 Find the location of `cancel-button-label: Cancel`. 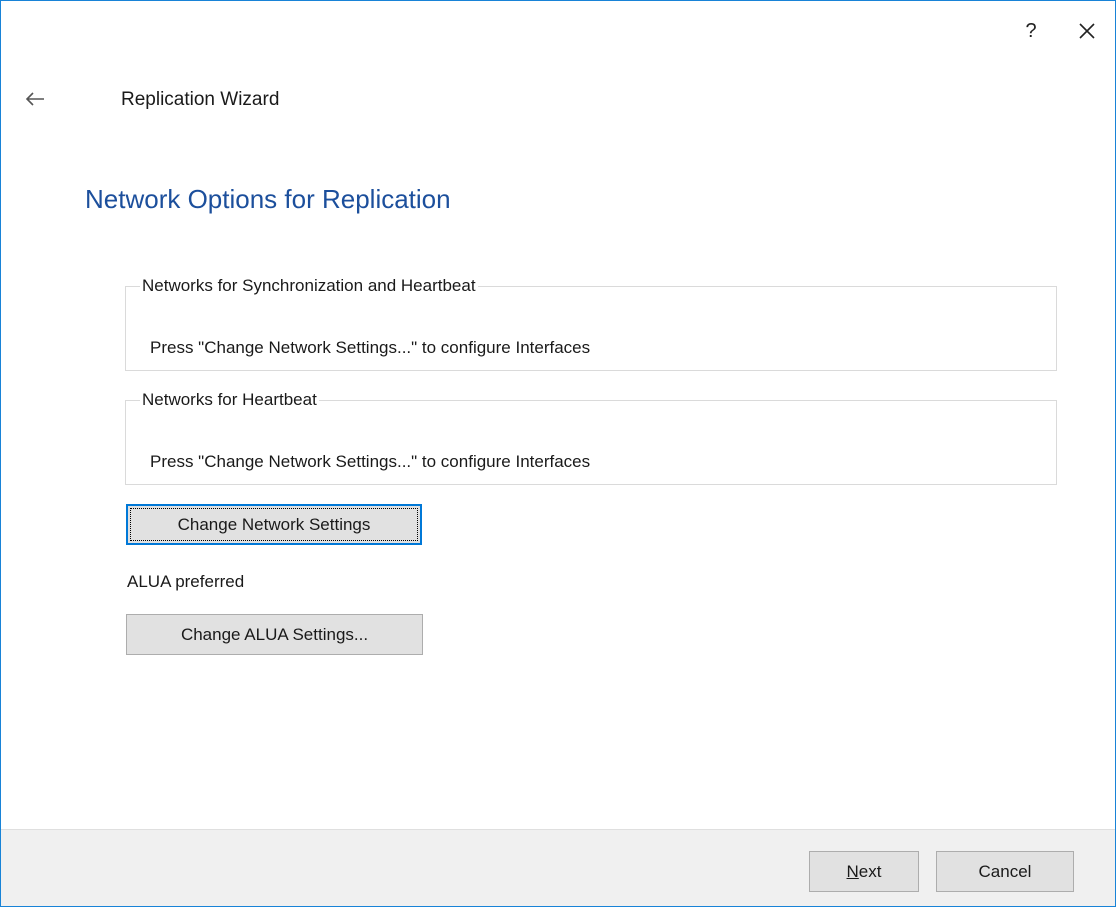

cancel-button-label: Cancel is located at coordinates (1005, 871).